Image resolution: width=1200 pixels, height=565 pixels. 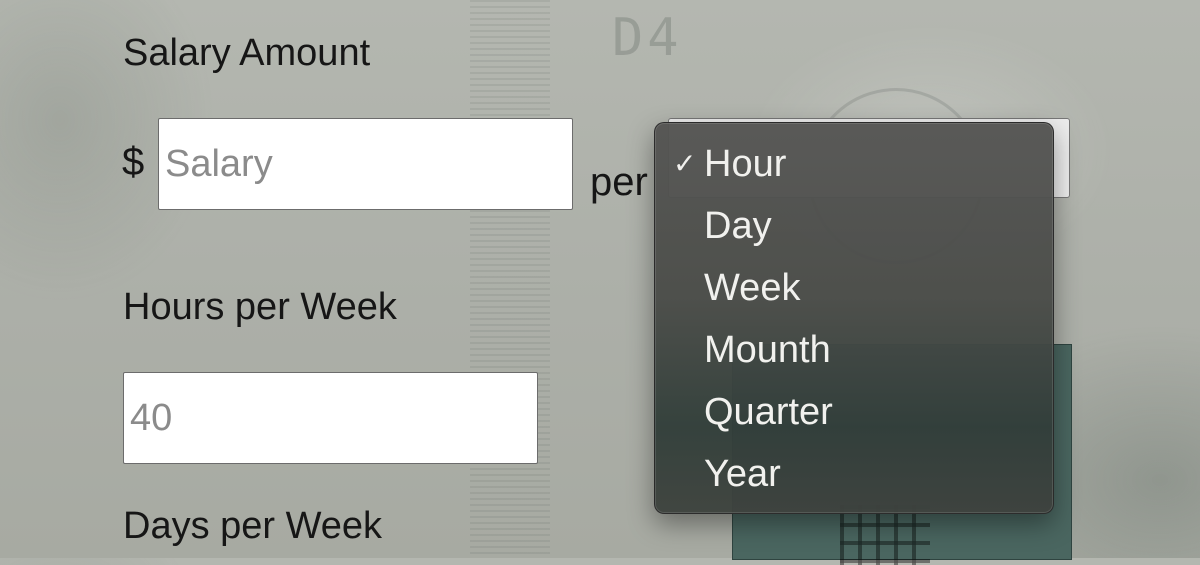 I want to click on salary-amount-label: Salary Amount, so click(x=247, y=53).